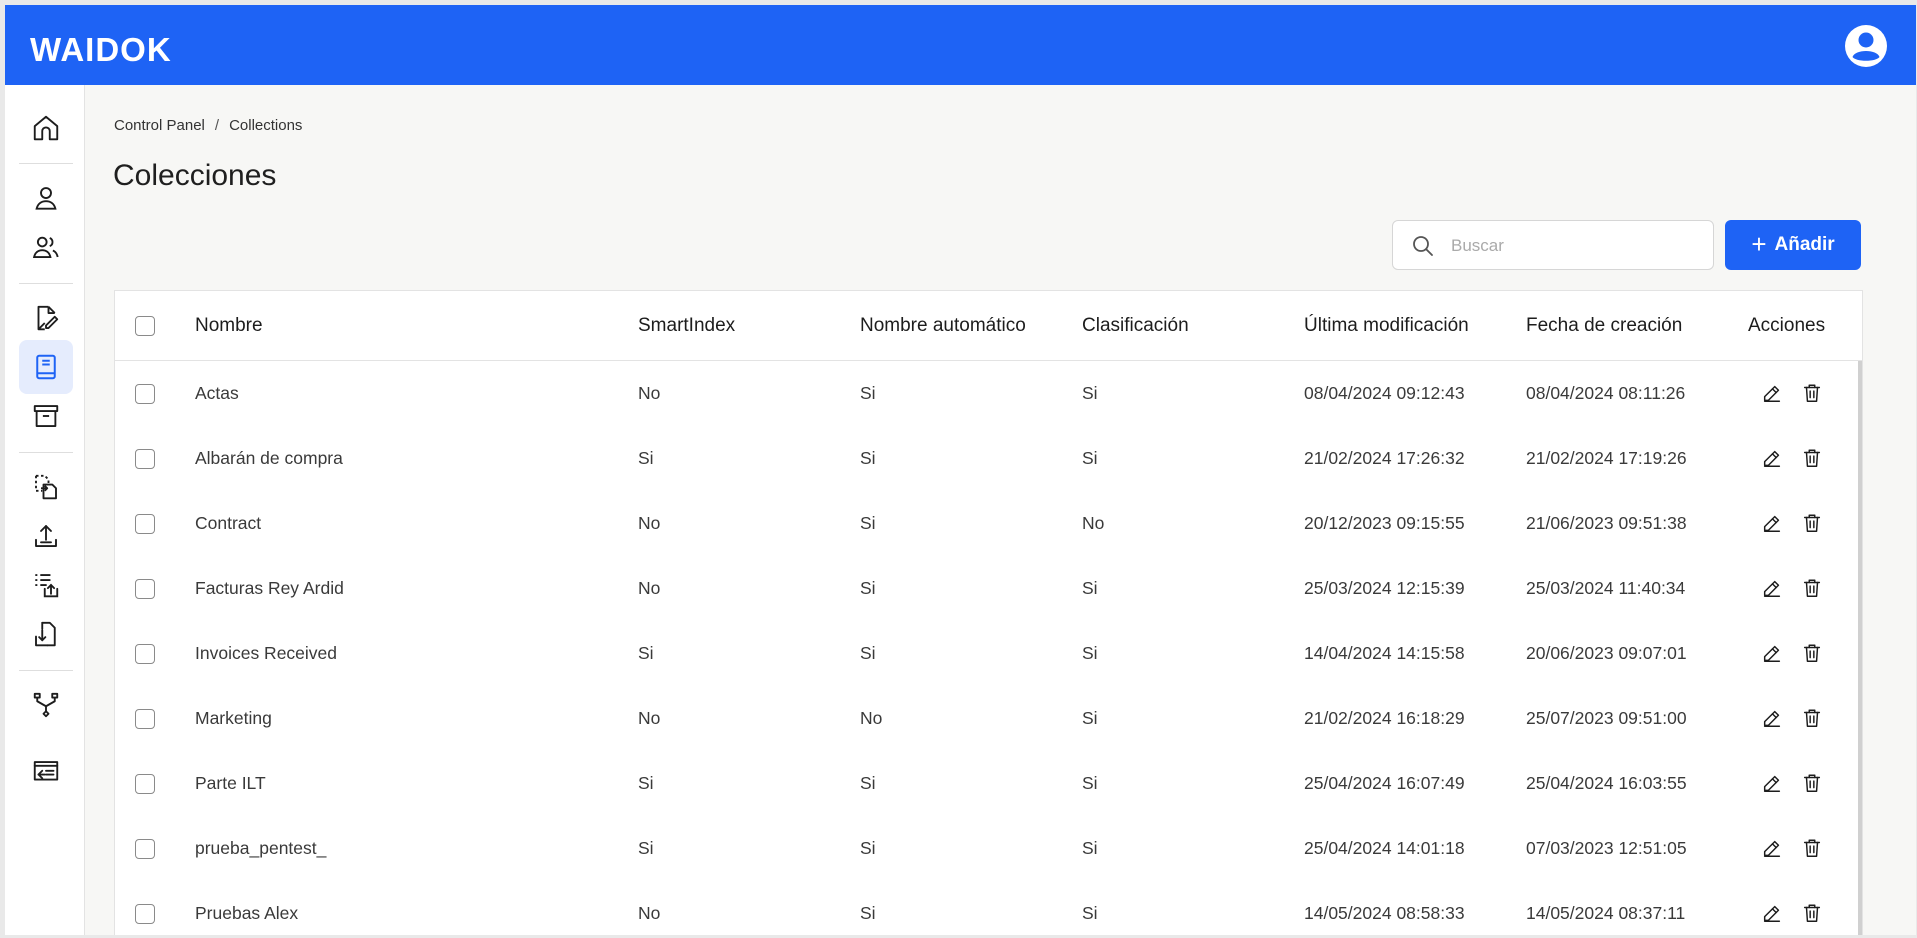  I want to click on cell-fecha-creacion: 25/03/2024 11:40:34, so click(1606, 588).